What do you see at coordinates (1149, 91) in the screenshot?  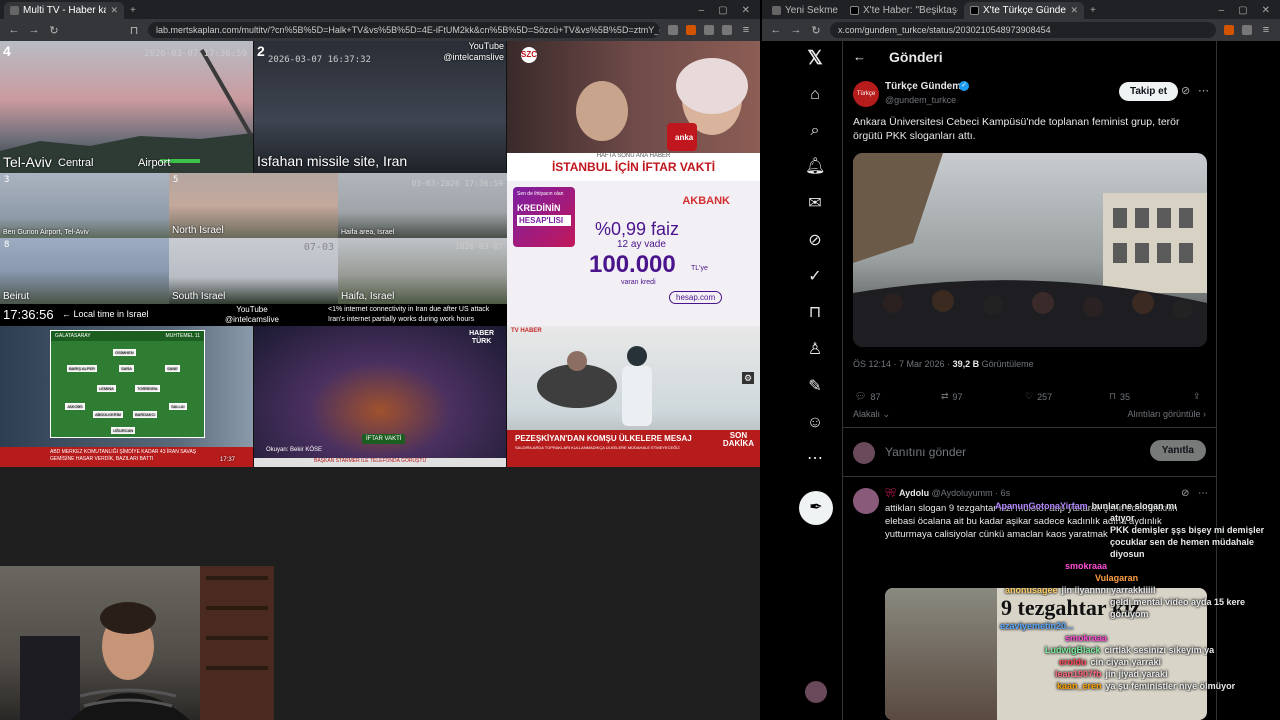 I see `follow-button: Takip et` at bounding box center [1149, 91].